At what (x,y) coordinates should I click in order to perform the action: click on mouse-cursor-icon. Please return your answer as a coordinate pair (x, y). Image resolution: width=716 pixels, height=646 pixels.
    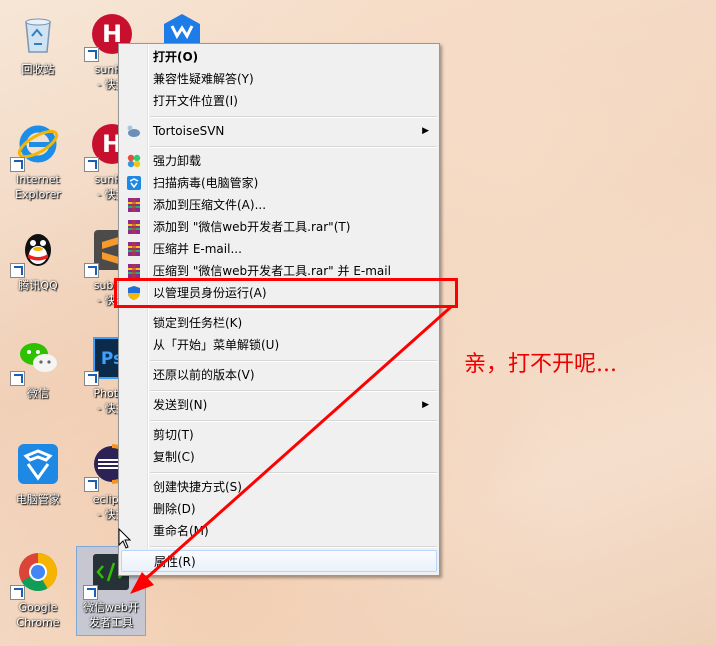
    Looking at the image, I should click on (125, 538).